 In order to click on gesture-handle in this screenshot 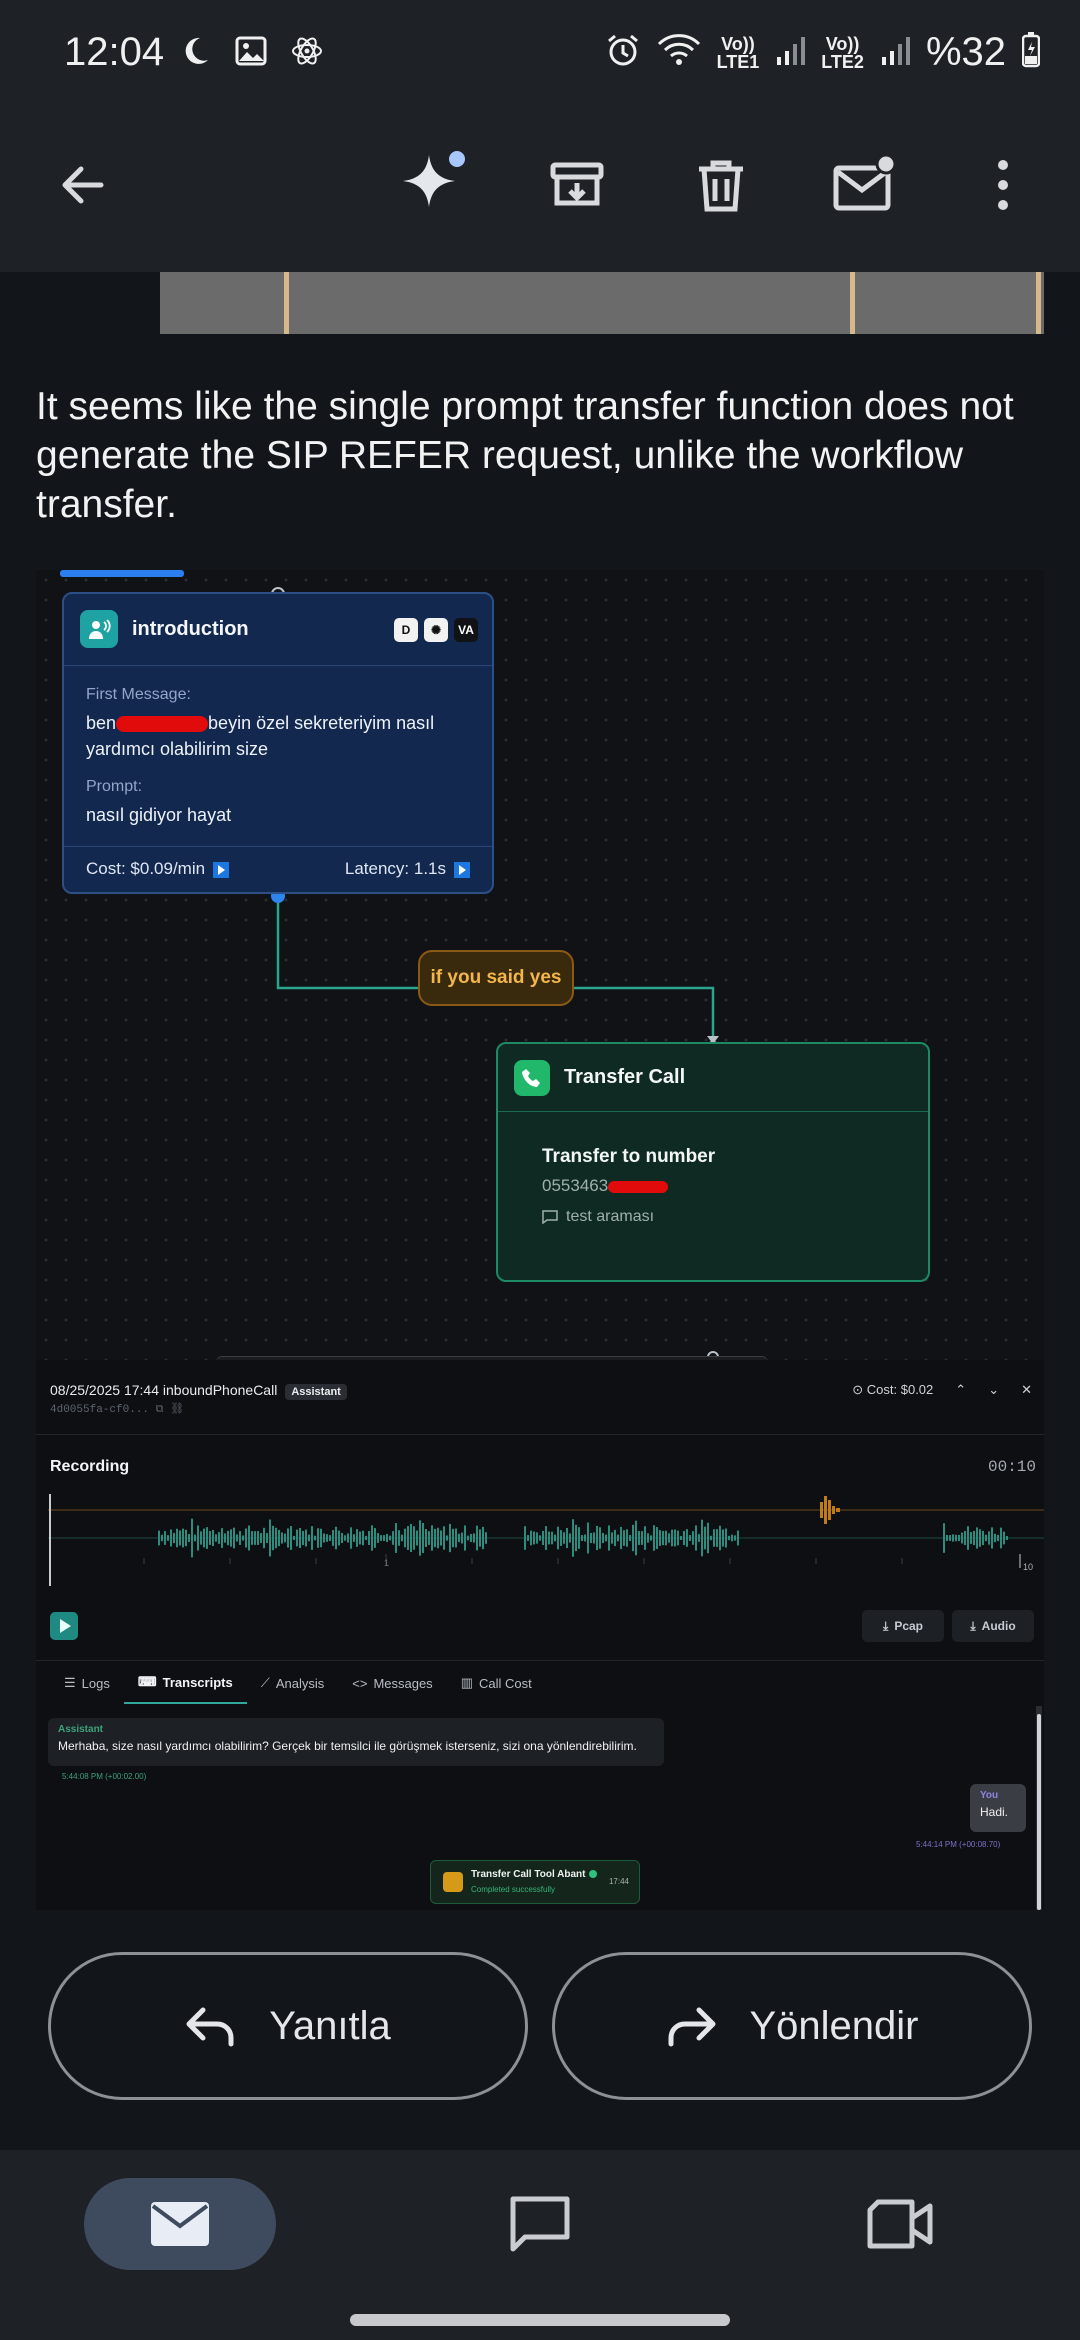, I will do `click(540, 2320)`.